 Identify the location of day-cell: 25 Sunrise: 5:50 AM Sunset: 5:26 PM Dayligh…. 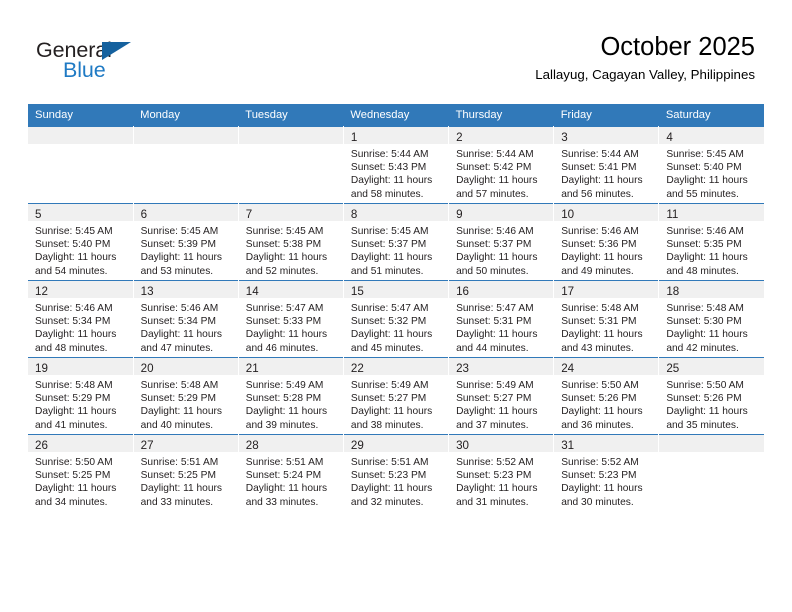
(711, 396).